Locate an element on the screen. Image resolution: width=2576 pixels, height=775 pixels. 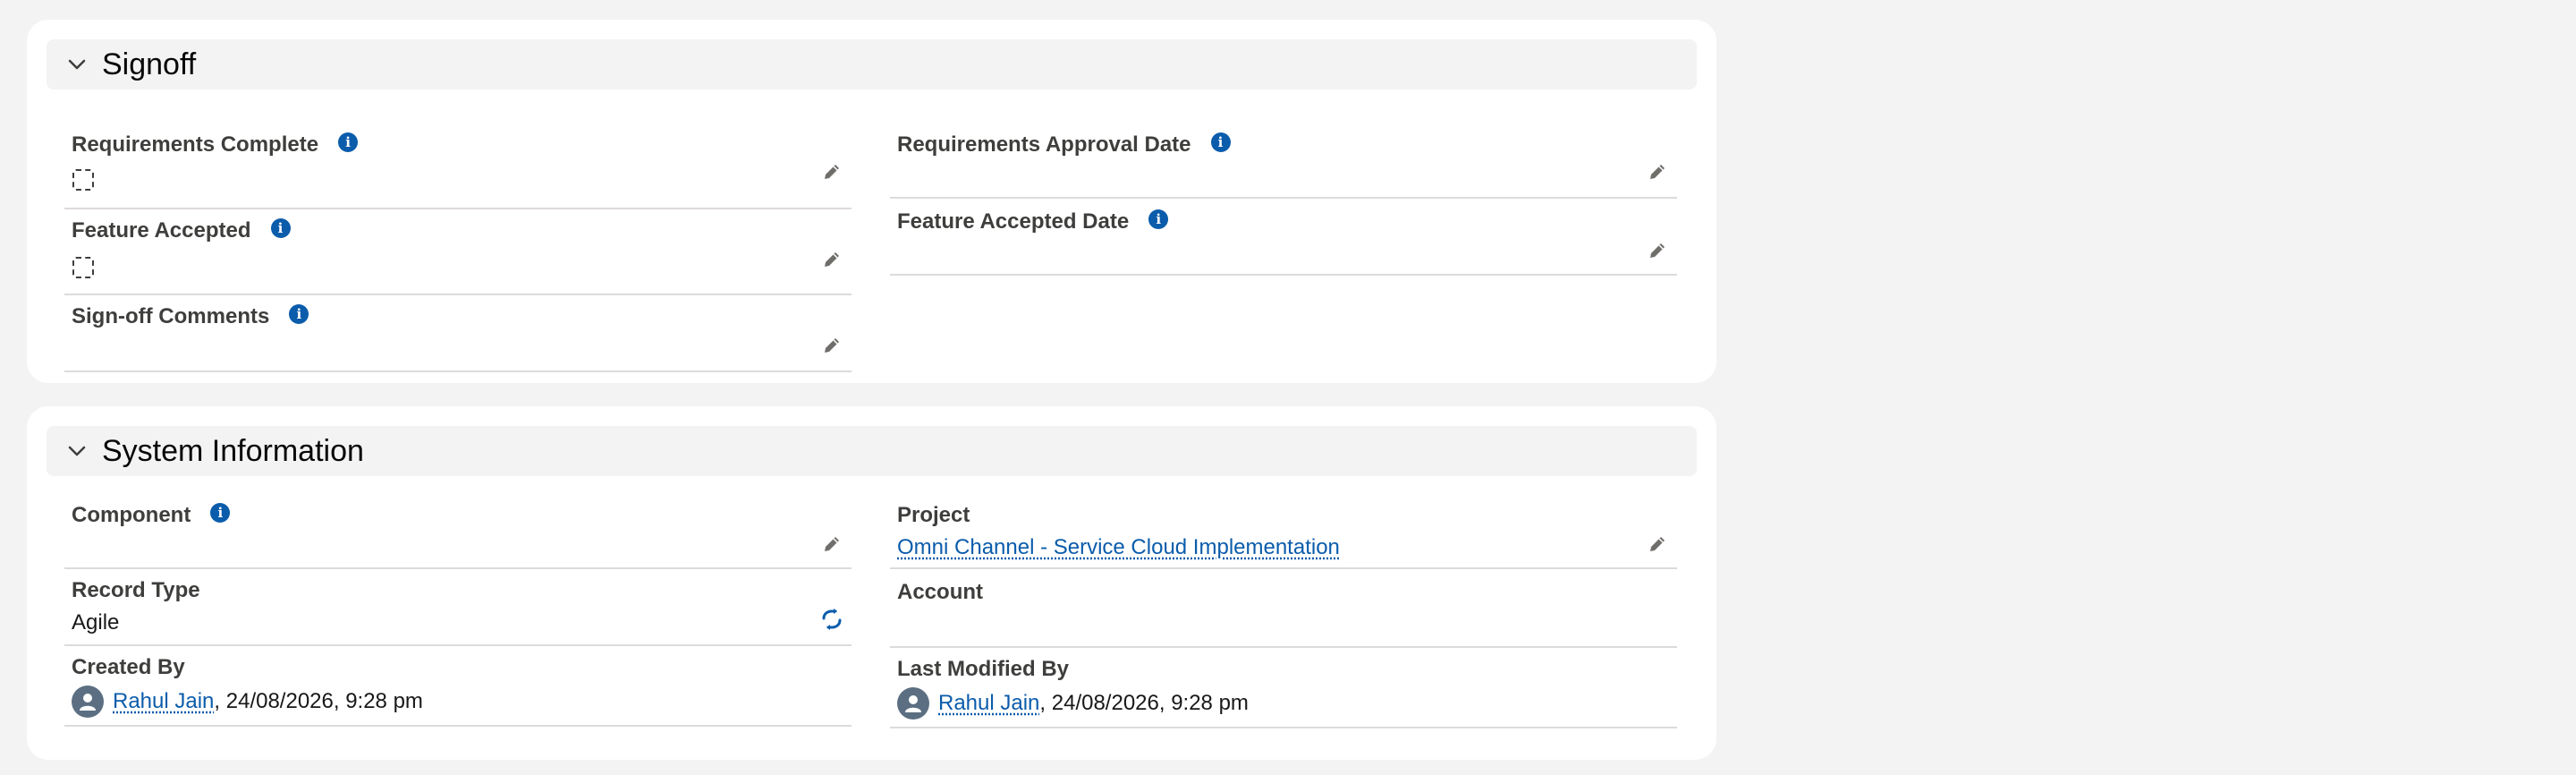
created-by-user-link: Rahul Jain is located at coordinates (163, 701).